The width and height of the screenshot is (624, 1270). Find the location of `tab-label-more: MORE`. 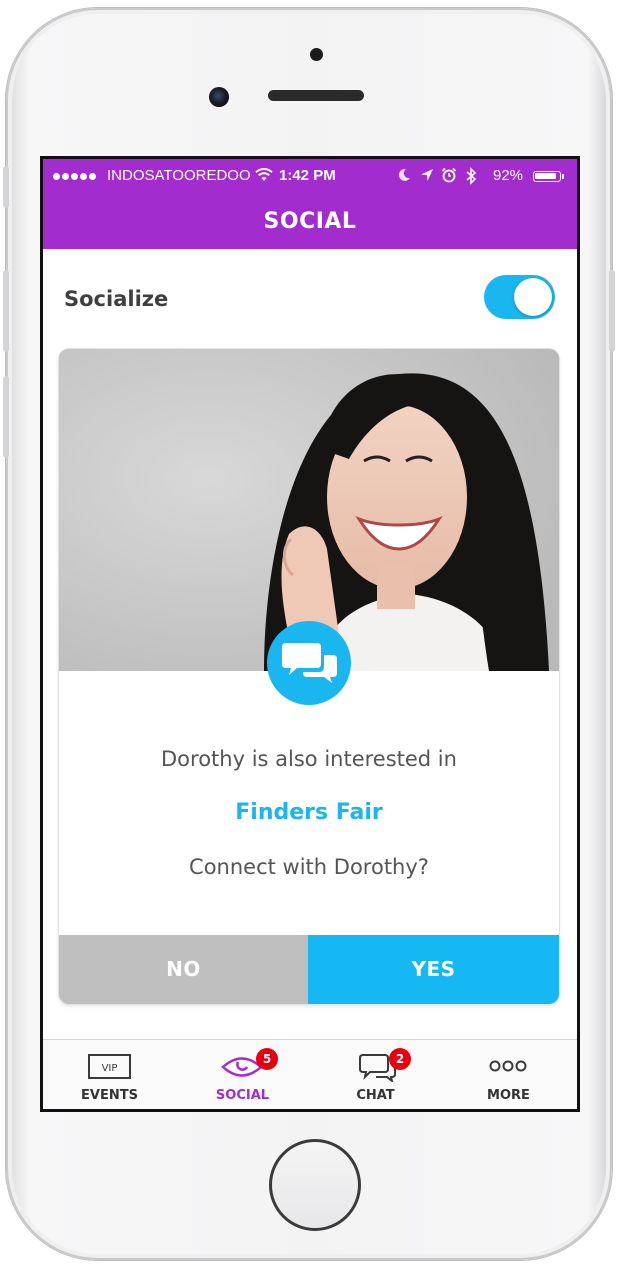

tab-label-more: MORE is located at coordinates (508, 1095).